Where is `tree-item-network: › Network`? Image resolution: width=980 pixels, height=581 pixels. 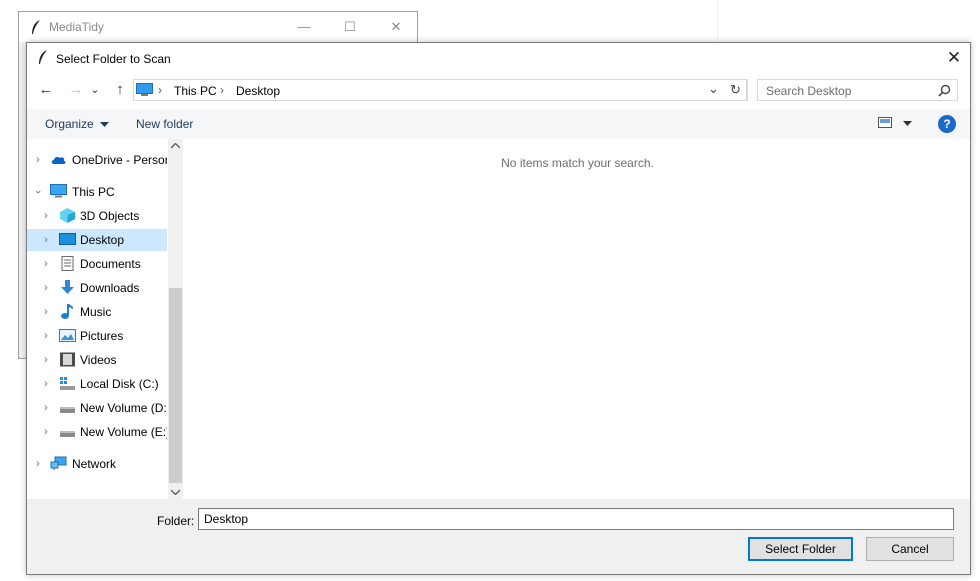 tree-item-network: › Network is located at coordinates (97, 464).